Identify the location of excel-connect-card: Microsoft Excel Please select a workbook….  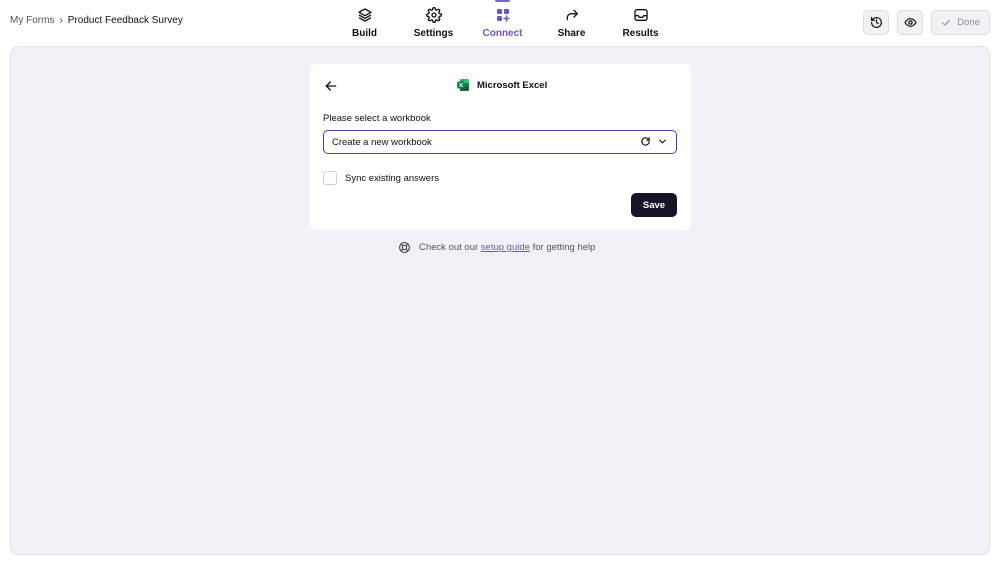
(500, 147).